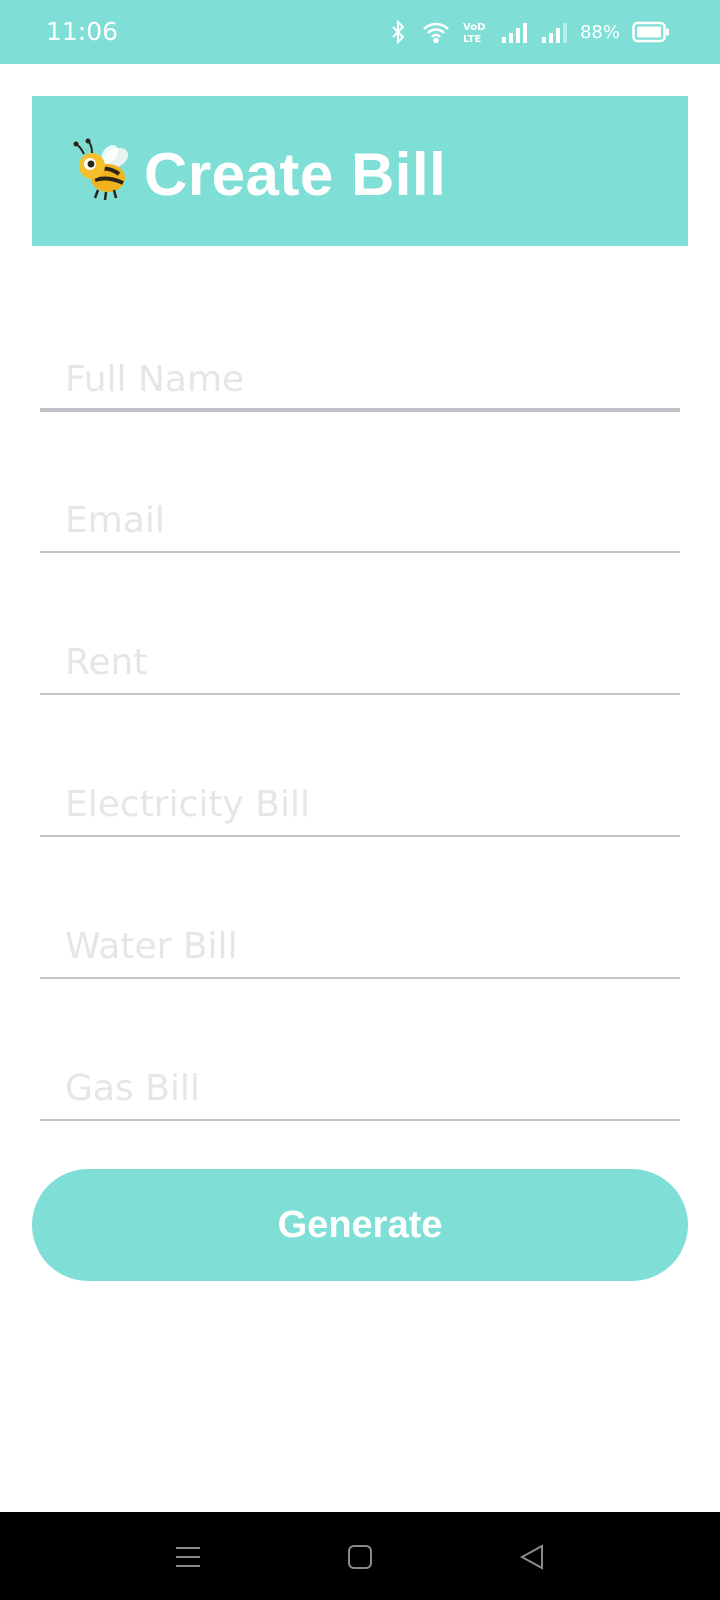  I want to click on email-field, so click(360, 513).